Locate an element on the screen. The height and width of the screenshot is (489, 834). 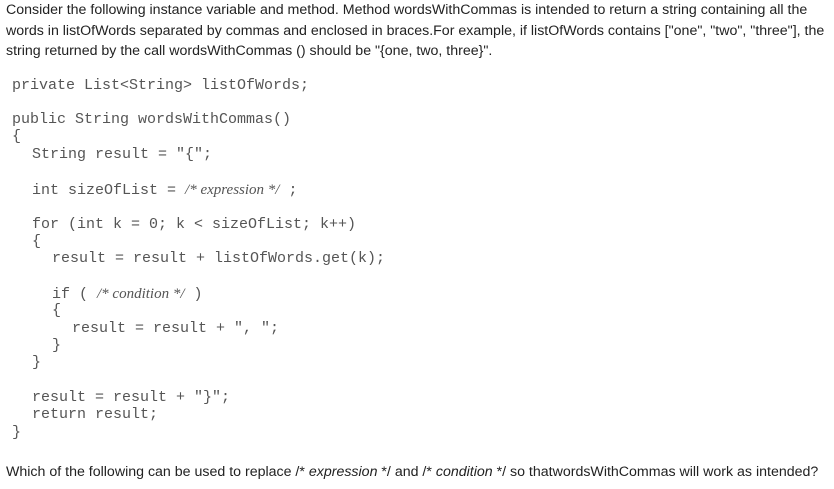
code-line-return: return result; is located at coordinates (95, 414).